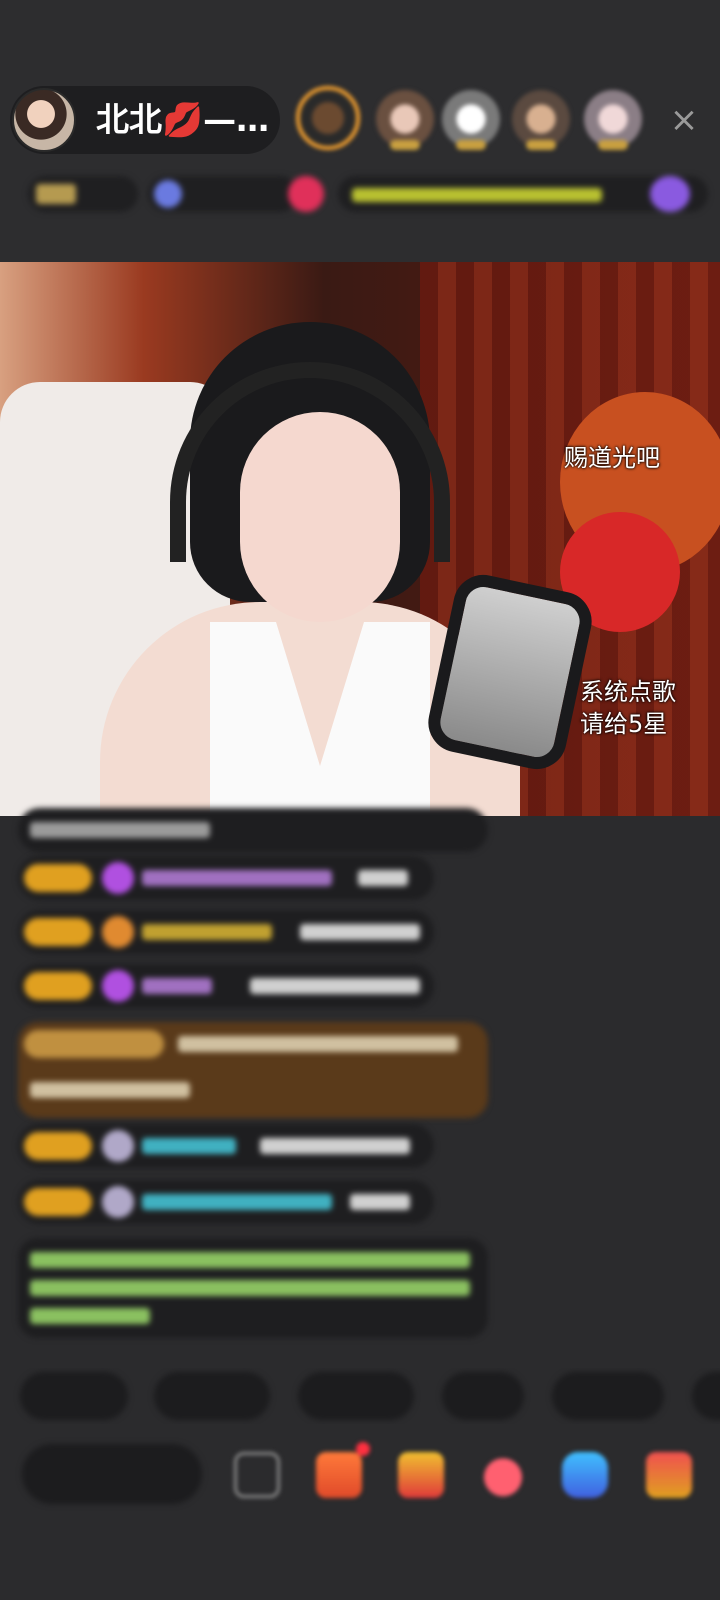 This screenshot has height=1600, width=720. What do you see at coordinates (223, 194) in the screenshot?
I see `popularity-chip` at bounding box center [223, 194].